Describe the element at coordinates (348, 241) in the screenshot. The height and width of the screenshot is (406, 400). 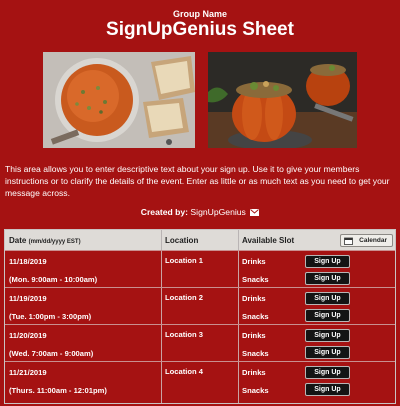
I see `calendar-icon` at that location.